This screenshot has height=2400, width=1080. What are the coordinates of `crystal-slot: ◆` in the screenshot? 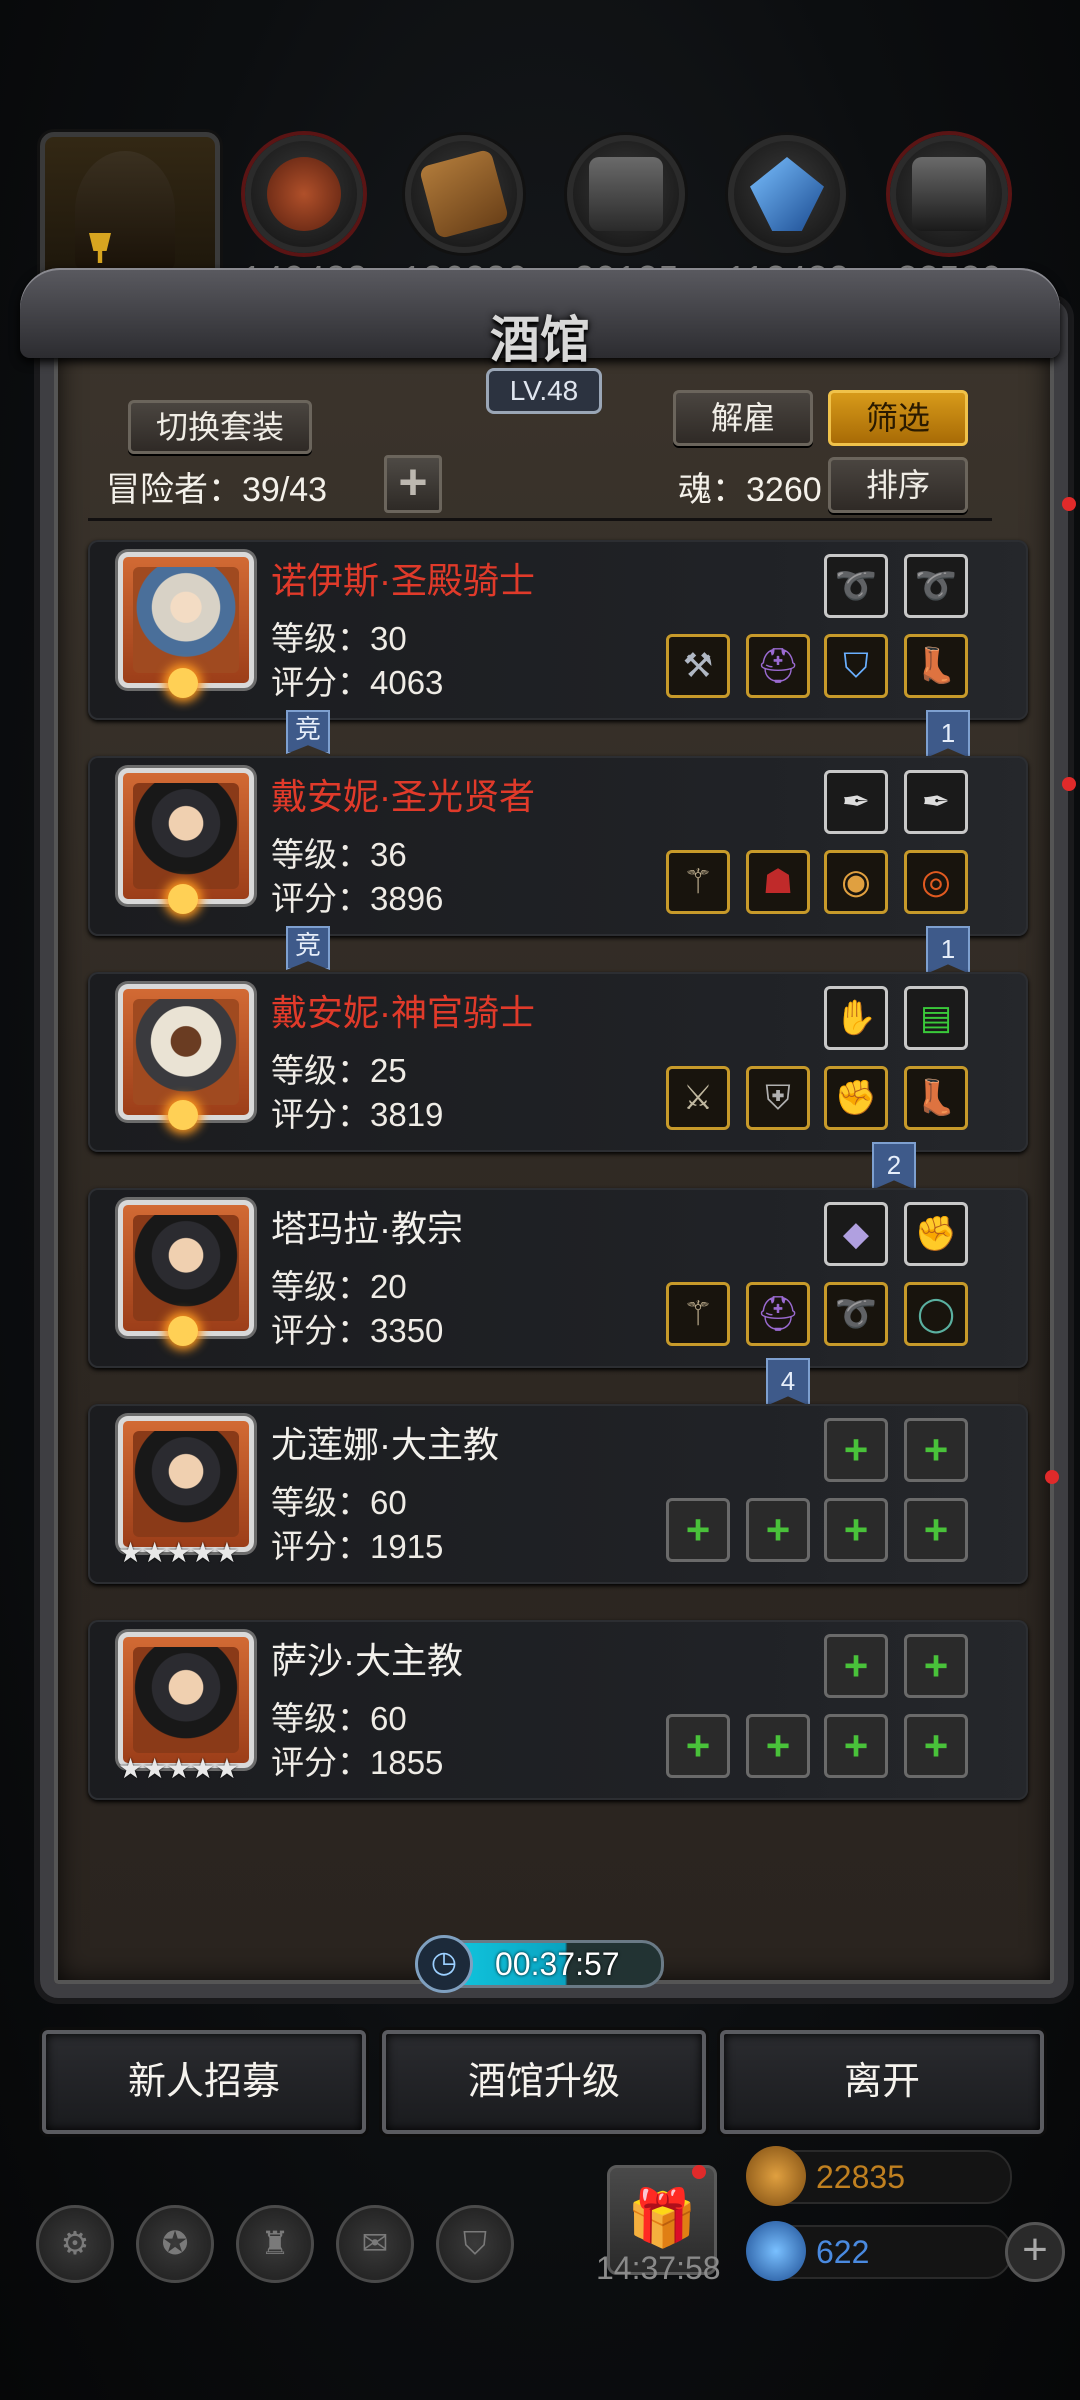 It's located at (856, 1234).